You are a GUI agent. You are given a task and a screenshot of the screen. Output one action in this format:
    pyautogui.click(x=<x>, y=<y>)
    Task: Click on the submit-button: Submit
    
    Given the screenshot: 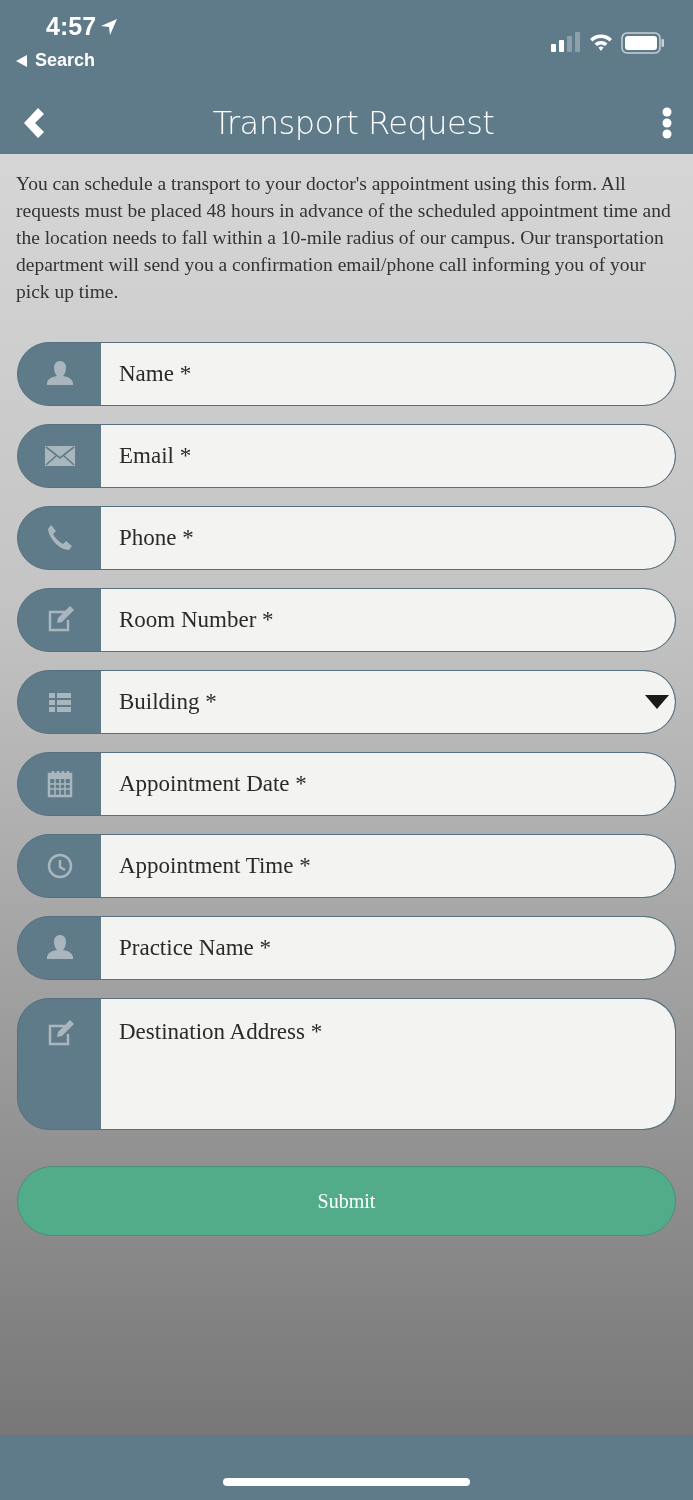 What is the action you would take?
    pyautogui.click(x=346, y=1201)
    